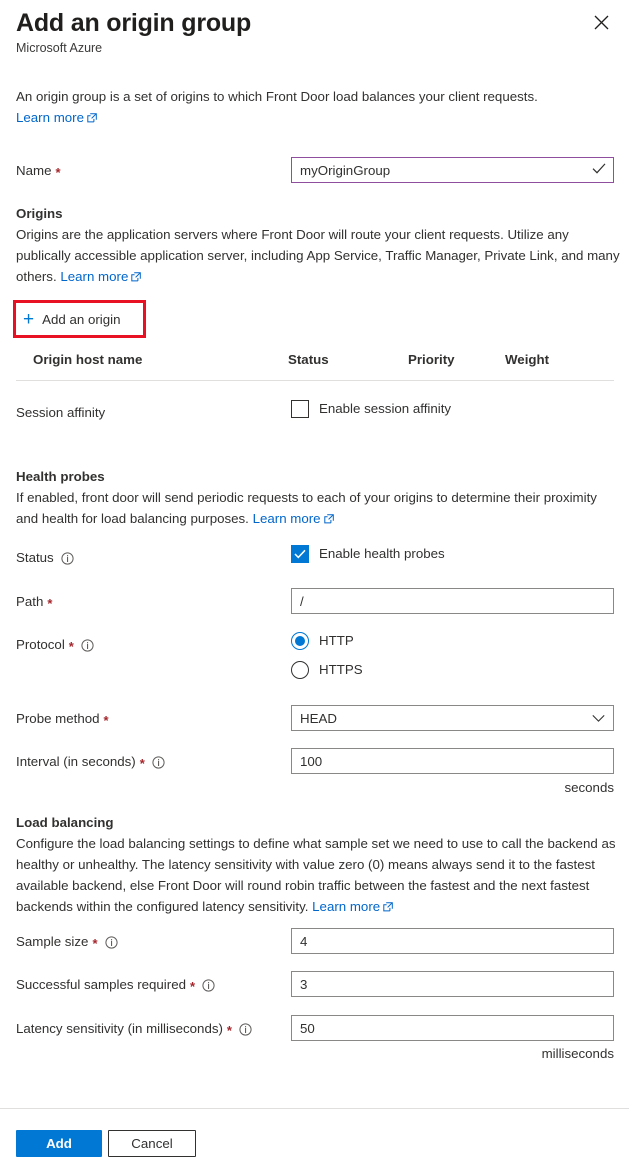 This screenshot has width=629, height=1169. What do you see at coordinates (192, 986) in the screenshot?
I see `successful-samples-required-asterisk: *` at bounding box center [192, 986].